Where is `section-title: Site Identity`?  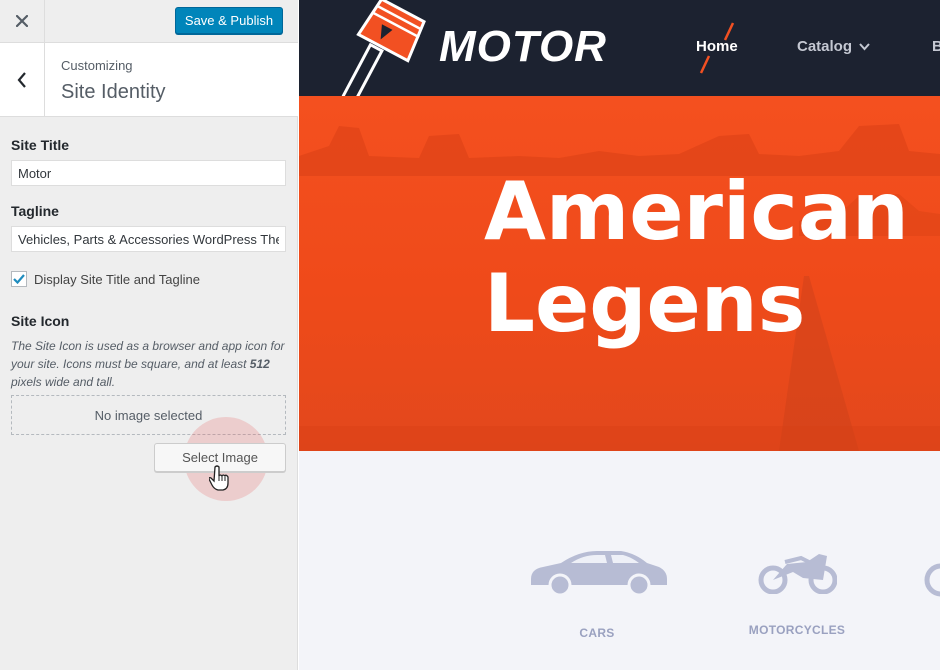 section-title: Site Identity is located at coordinates (113, 92).